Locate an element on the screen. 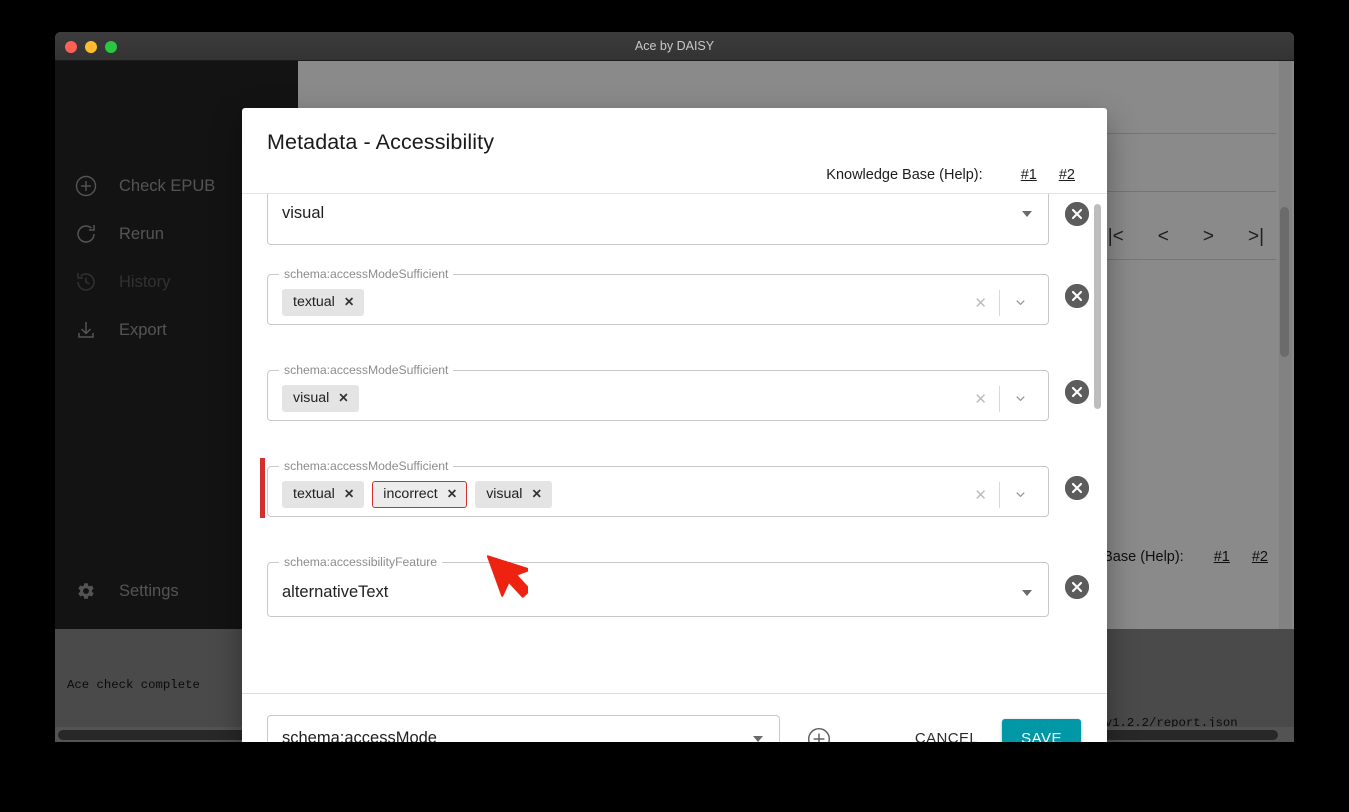 This screenshot has height=812, width=1349. chip-list: textual ✕ is located at coordinates (626, 302).